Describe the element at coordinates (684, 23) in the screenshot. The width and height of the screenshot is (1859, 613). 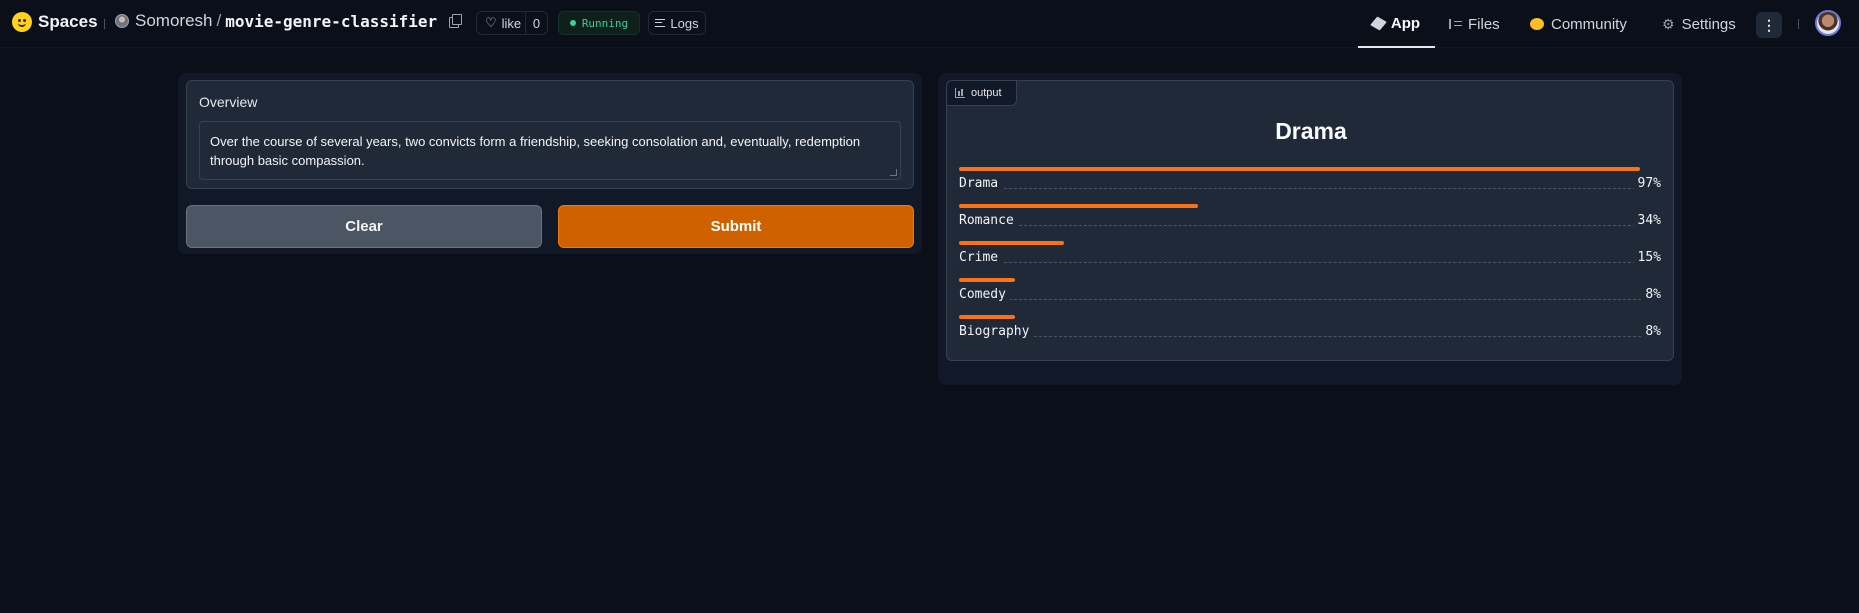
I see `logs-label: Logs` at that location.